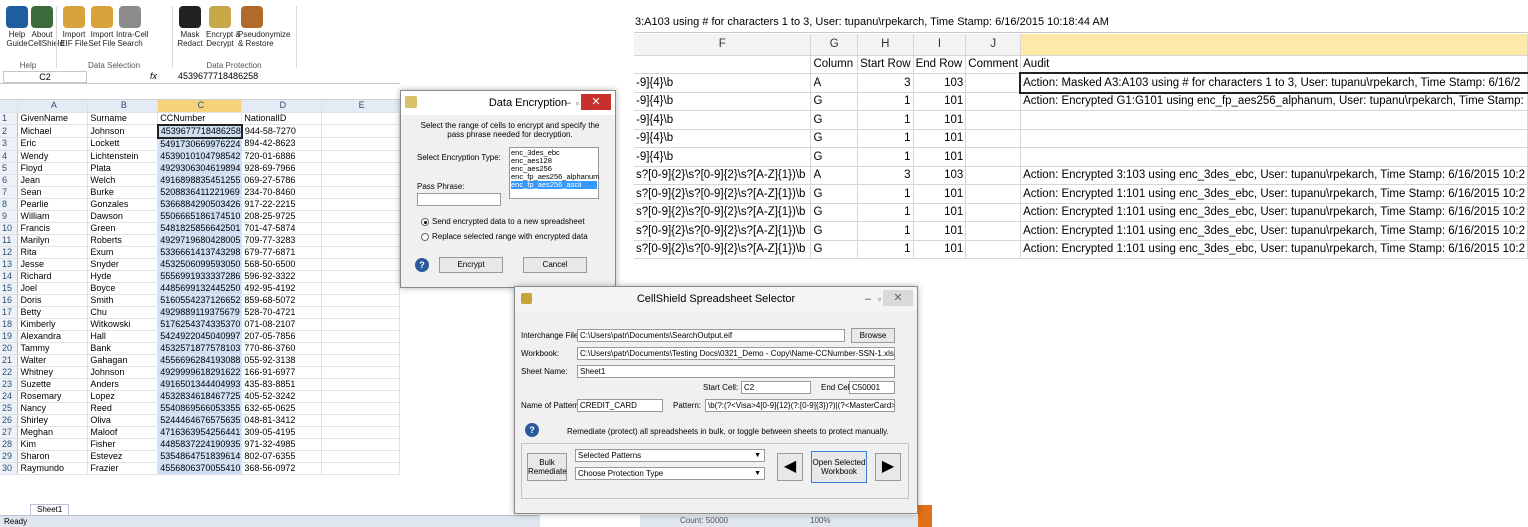 The height and width of the screenshot is (527, 1528). What do you see at coordinates (200, 300) in the screenshot?
I see `cell: 5160554237126652` at bounding box center [200, 300].